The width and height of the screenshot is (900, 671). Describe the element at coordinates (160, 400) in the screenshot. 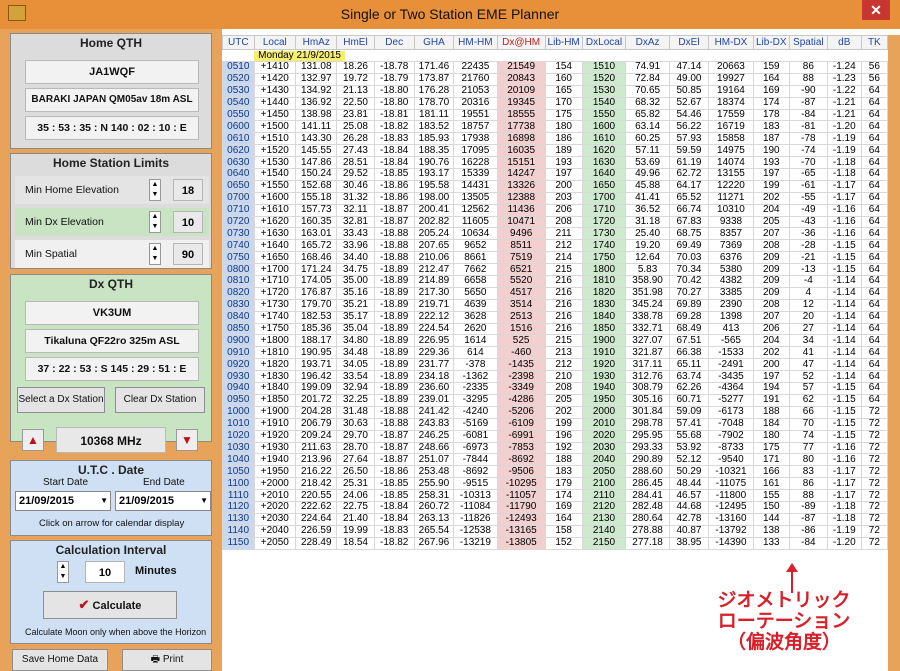

I see `clear-dx-station-button: Clear Dx Station` at that location.